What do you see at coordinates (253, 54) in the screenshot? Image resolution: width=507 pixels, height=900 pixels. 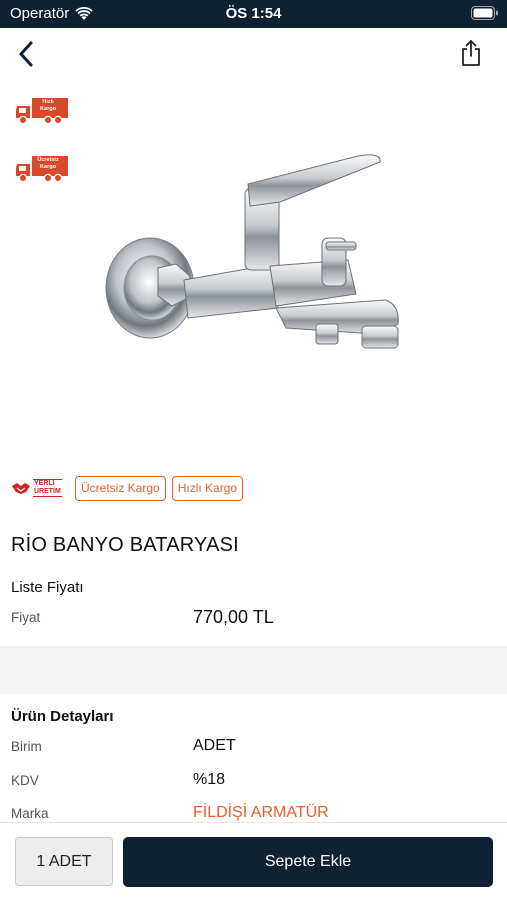 I see `navigation-bar` at bounding box center [253, 54].